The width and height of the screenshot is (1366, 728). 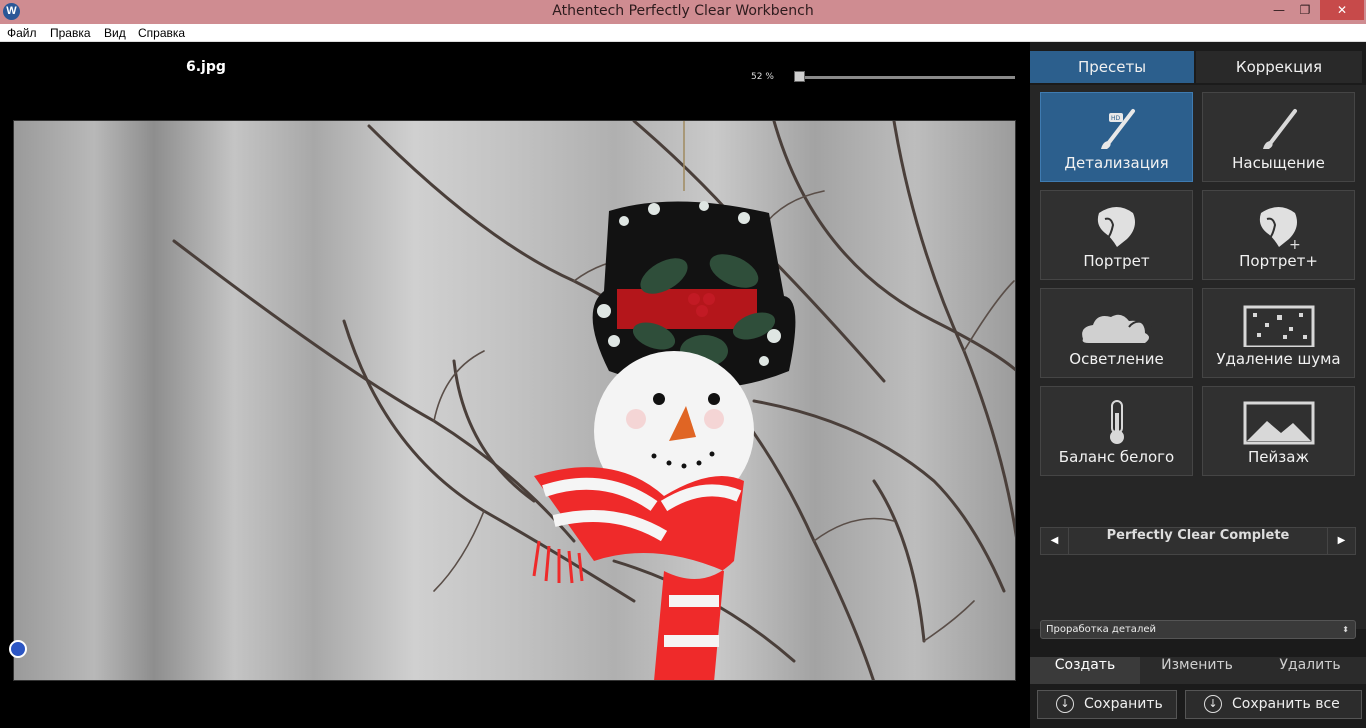 I want to click on preset-label: Детализация, so click(x=1116, y=163).